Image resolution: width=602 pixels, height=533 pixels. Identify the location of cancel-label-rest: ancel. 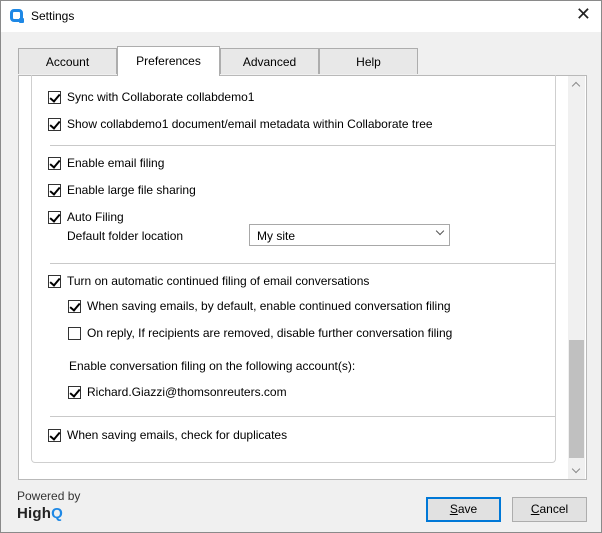
(554, 509).